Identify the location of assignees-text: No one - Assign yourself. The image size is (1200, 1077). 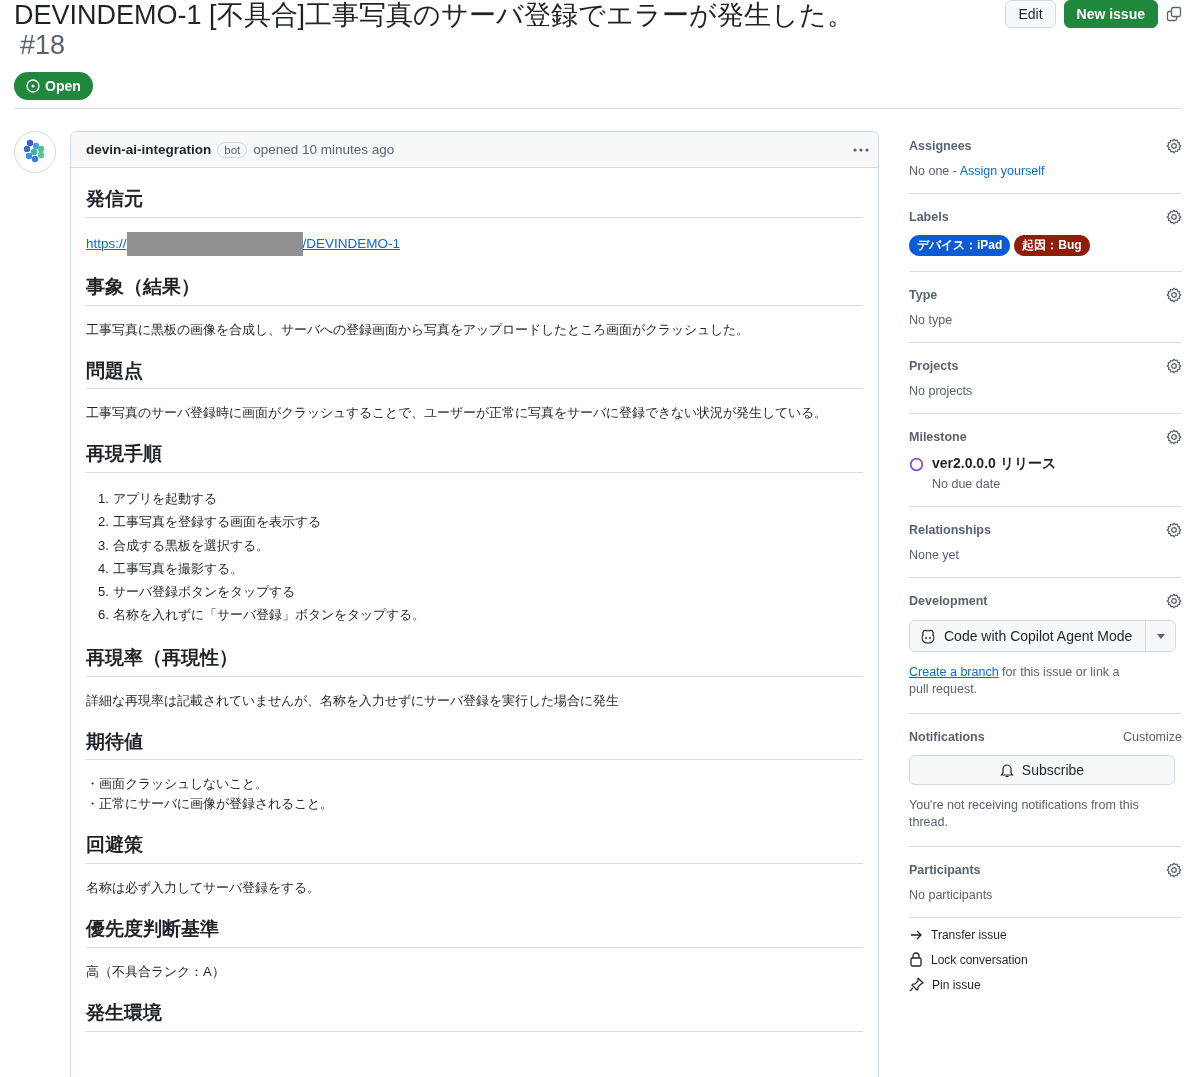
(977, 171).